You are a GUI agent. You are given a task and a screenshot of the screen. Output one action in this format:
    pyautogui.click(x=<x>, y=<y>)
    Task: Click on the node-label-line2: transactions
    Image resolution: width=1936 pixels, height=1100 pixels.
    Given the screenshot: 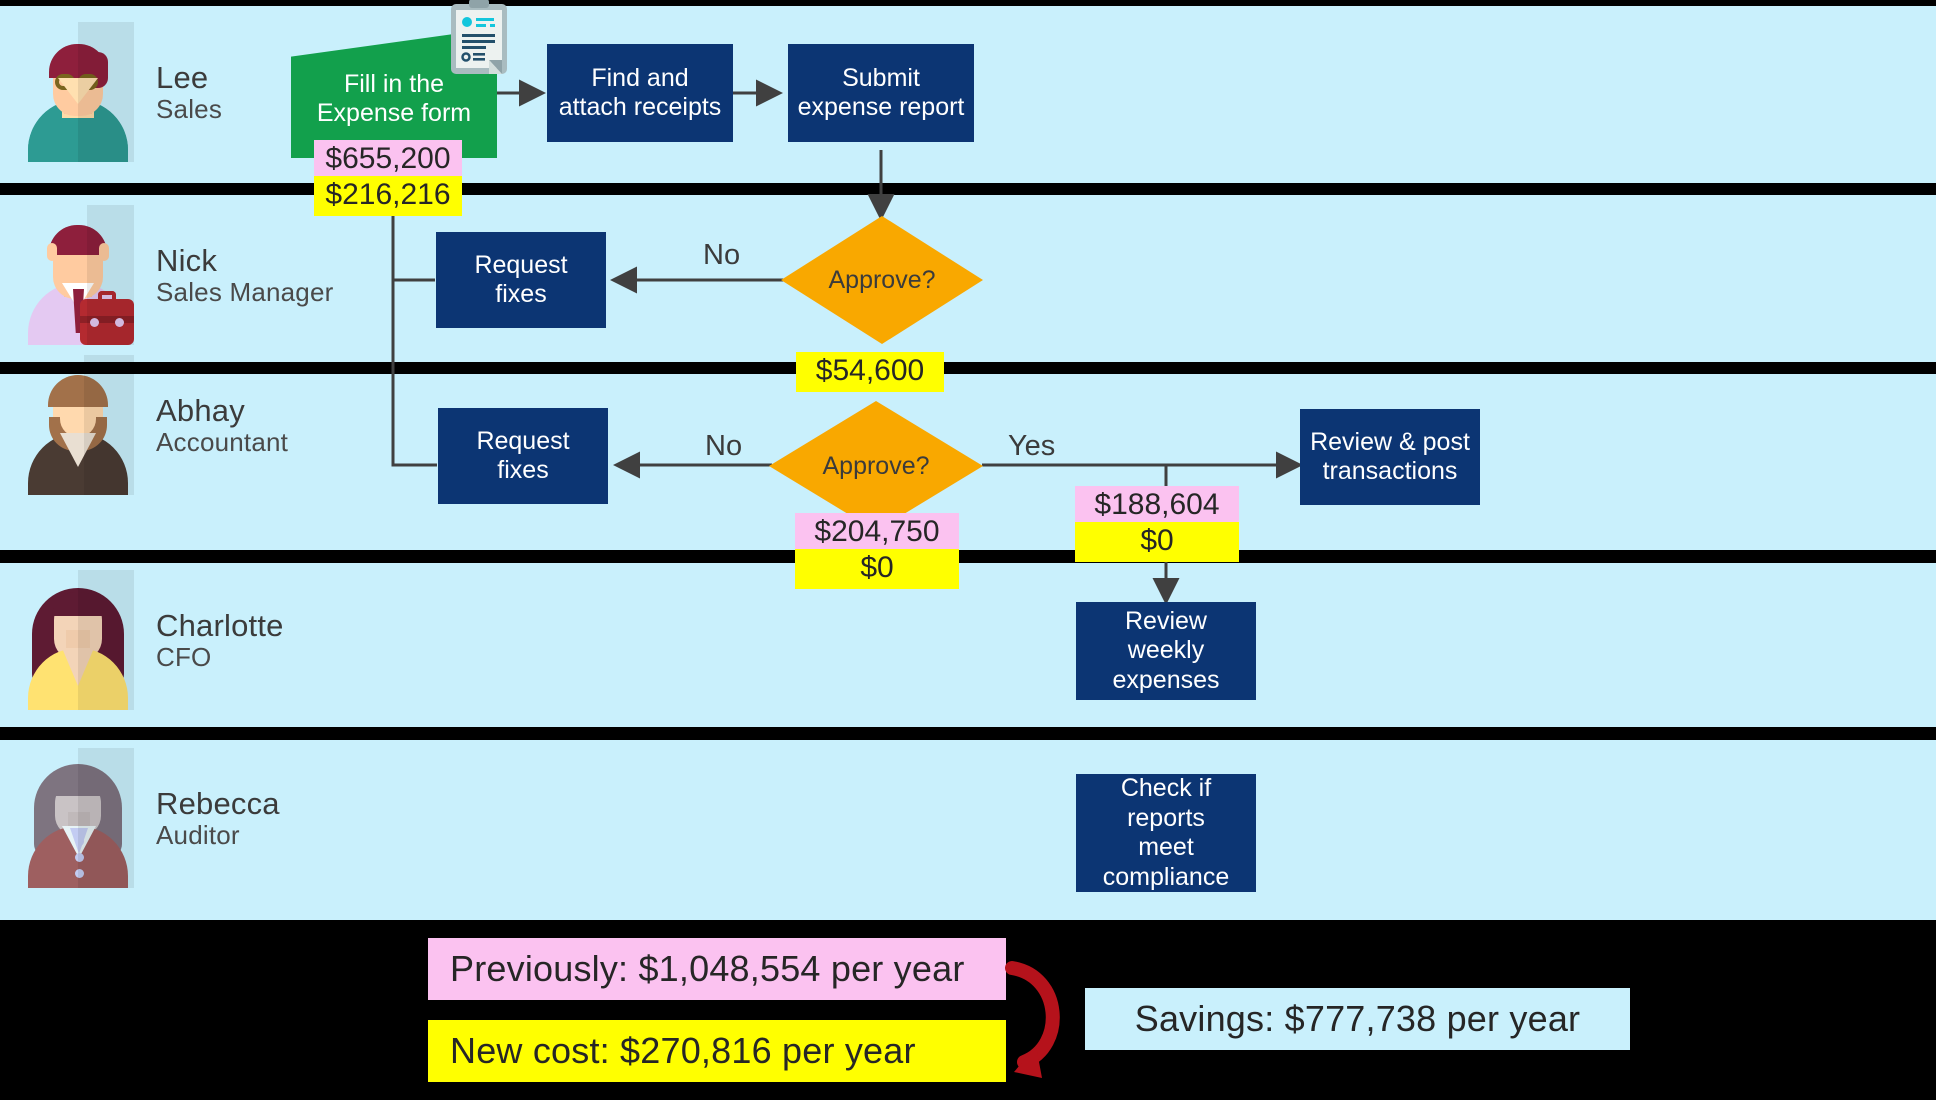 What is the action you would take?
    pyautogui.click(x=1390, y=471)
    